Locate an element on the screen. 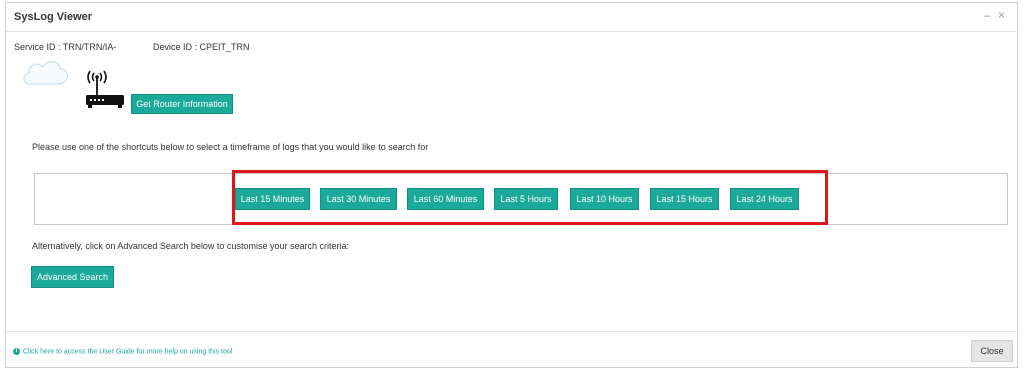  service-id-label: Service ID : TRN/TRN/IA- is located at coordinates (65, 47).